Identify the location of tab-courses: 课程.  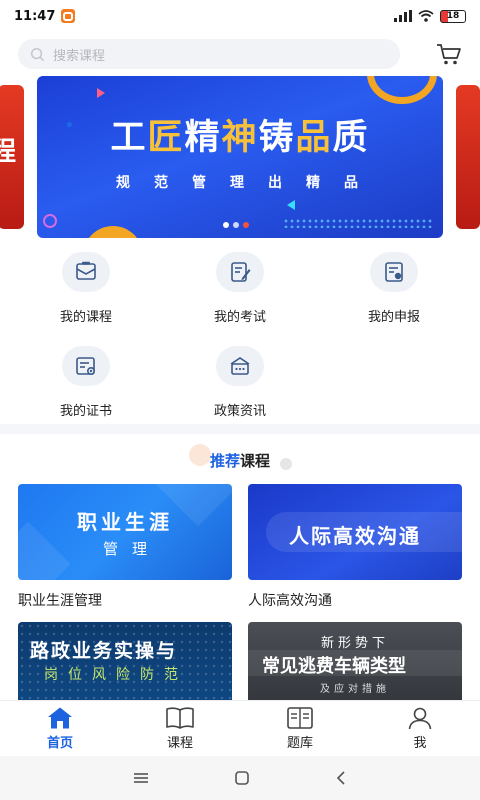
(180, 728).